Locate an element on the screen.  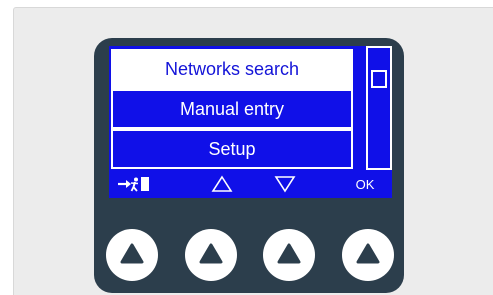
softkey-bar: OK is located at coordinates (250, 184).